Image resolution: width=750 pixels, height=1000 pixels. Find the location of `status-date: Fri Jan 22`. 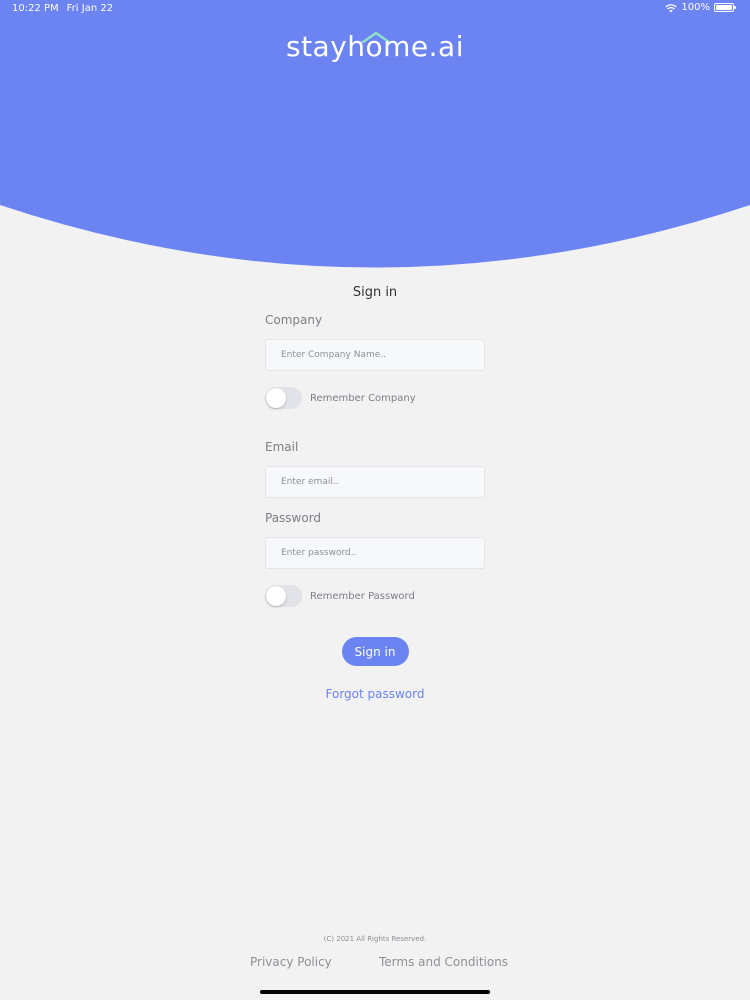

status-date: Fri Jan 22 is located at coordinates (90, 8).